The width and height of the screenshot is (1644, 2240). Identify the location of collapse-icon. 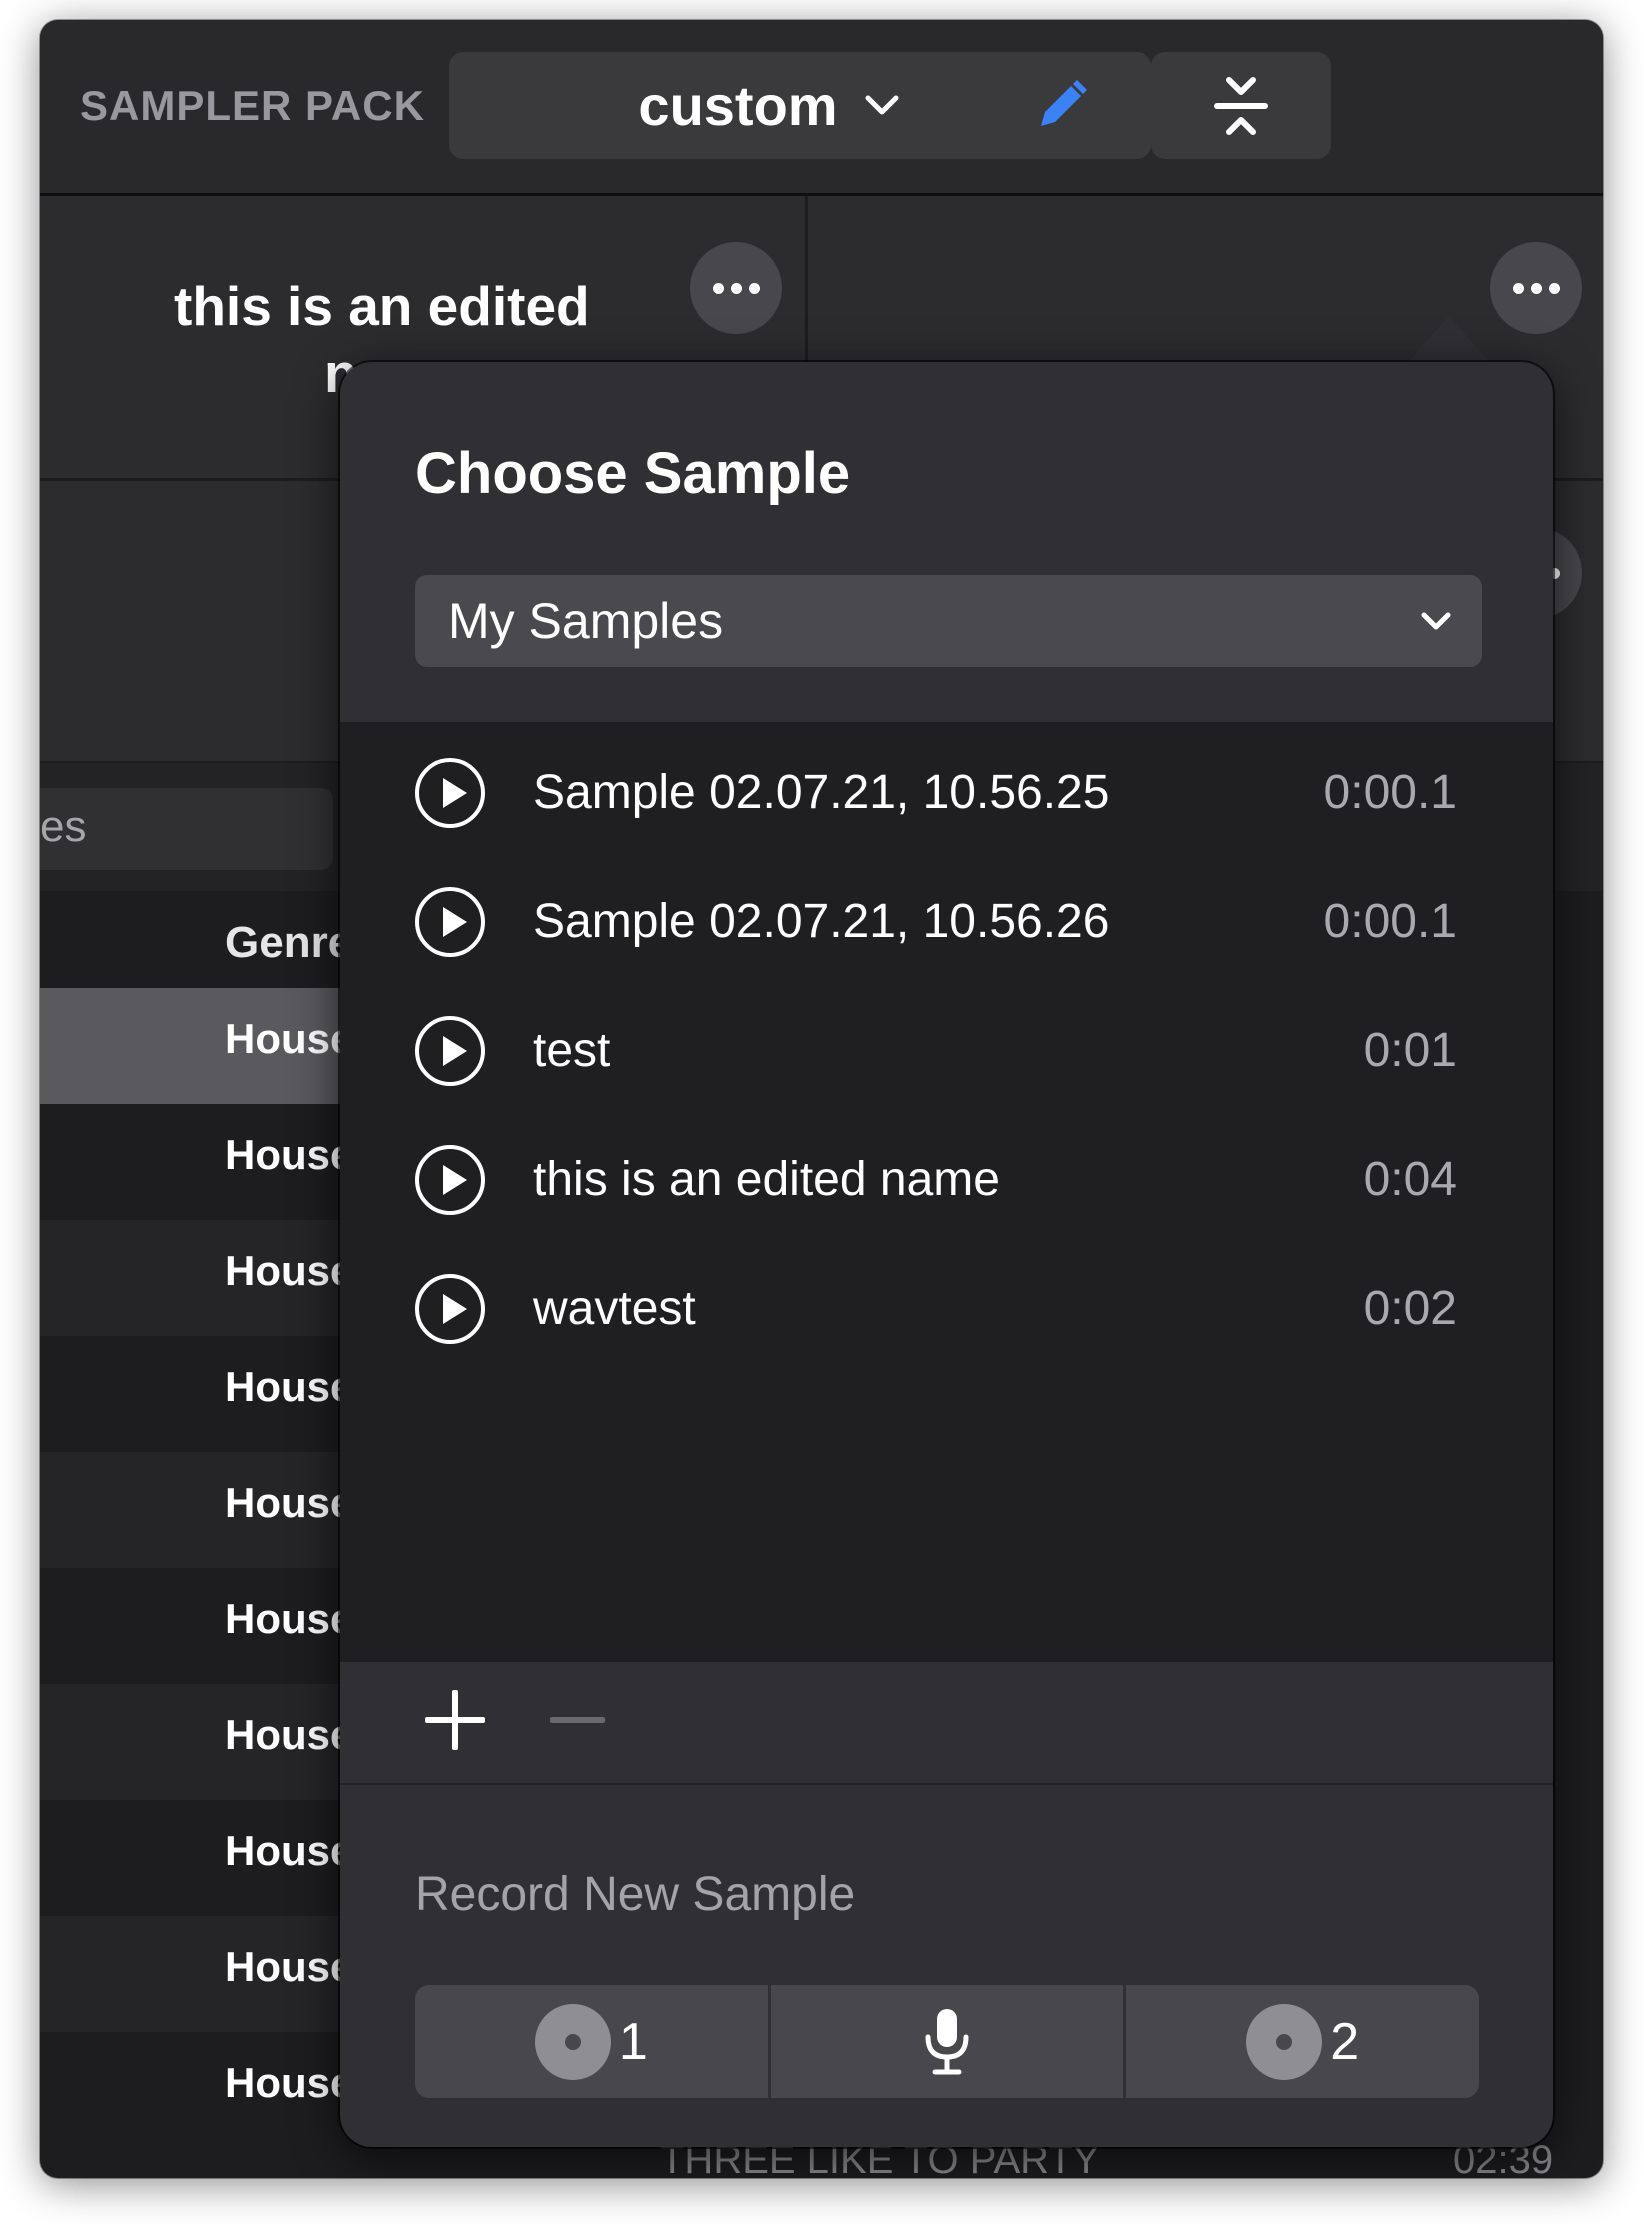
(1241, 105).